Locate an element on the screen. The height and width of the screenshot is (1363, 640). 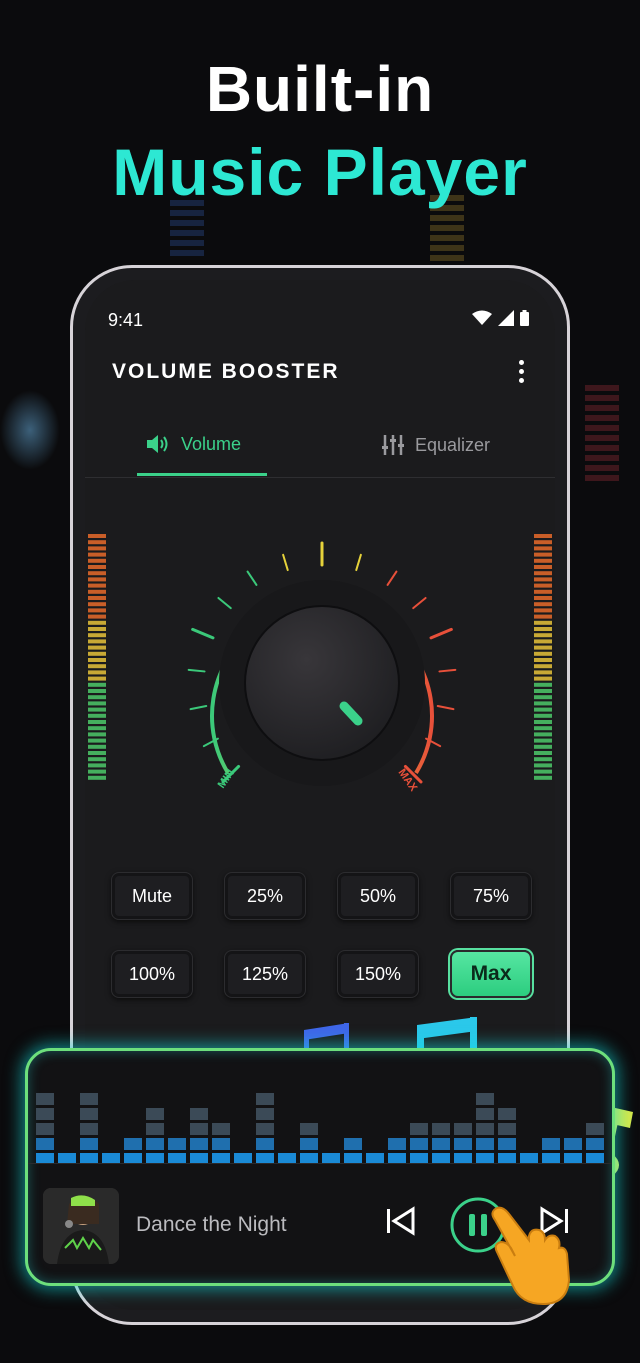
tab-equalizer: Equalizer is located at coordinates (435, 445).